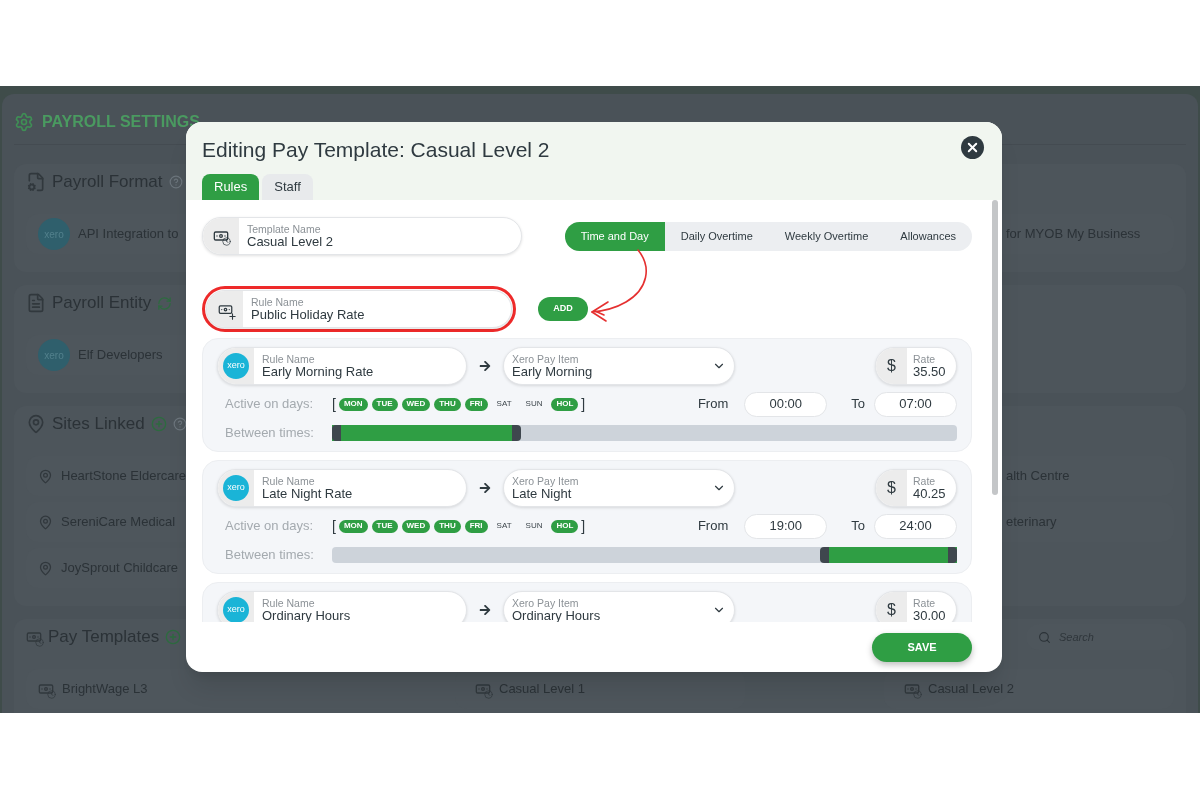 This screenshot has height=800, width=1200. Describe the element at coordinates (619, 366) in the screenshot. I see `pay-item-dropdown: Xero Pay Item Early Morning` at that location.